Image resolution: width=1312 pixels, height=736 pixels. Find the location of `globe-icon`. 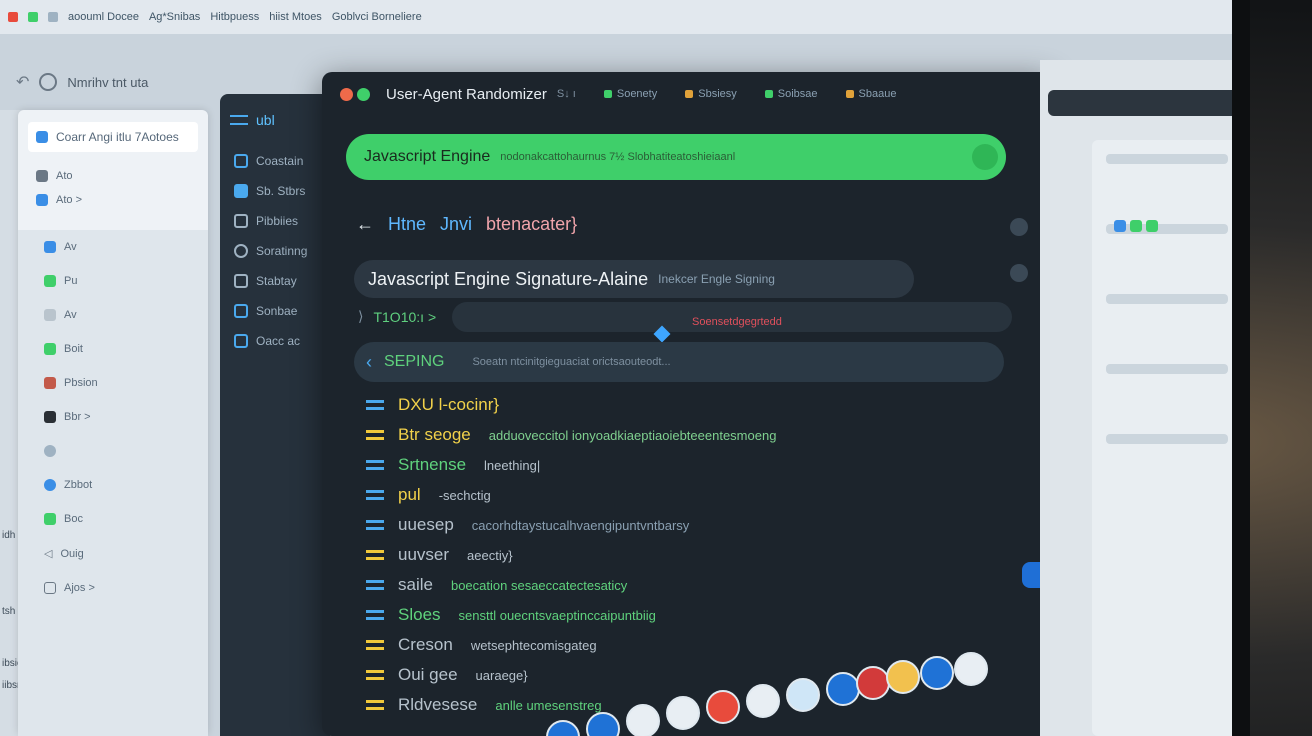

globe-icon is located at coordinates (803, 695).